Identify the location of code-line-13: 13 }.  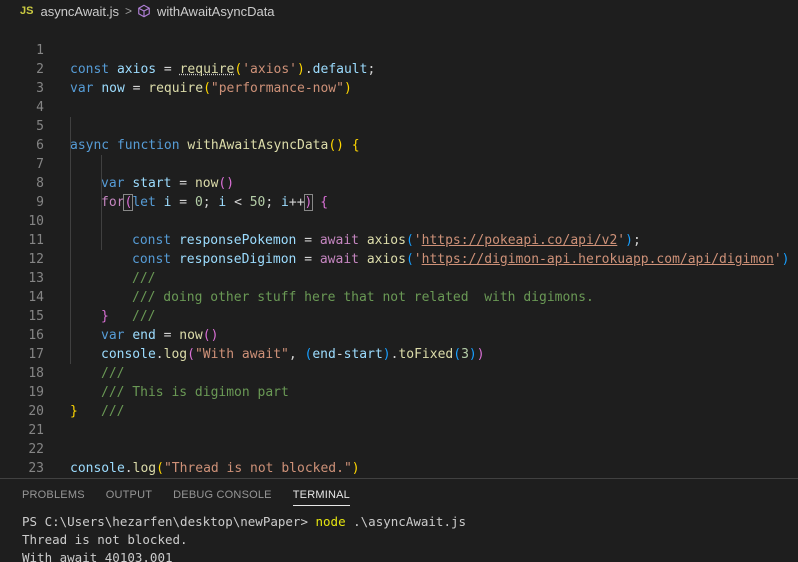
(399, 287).